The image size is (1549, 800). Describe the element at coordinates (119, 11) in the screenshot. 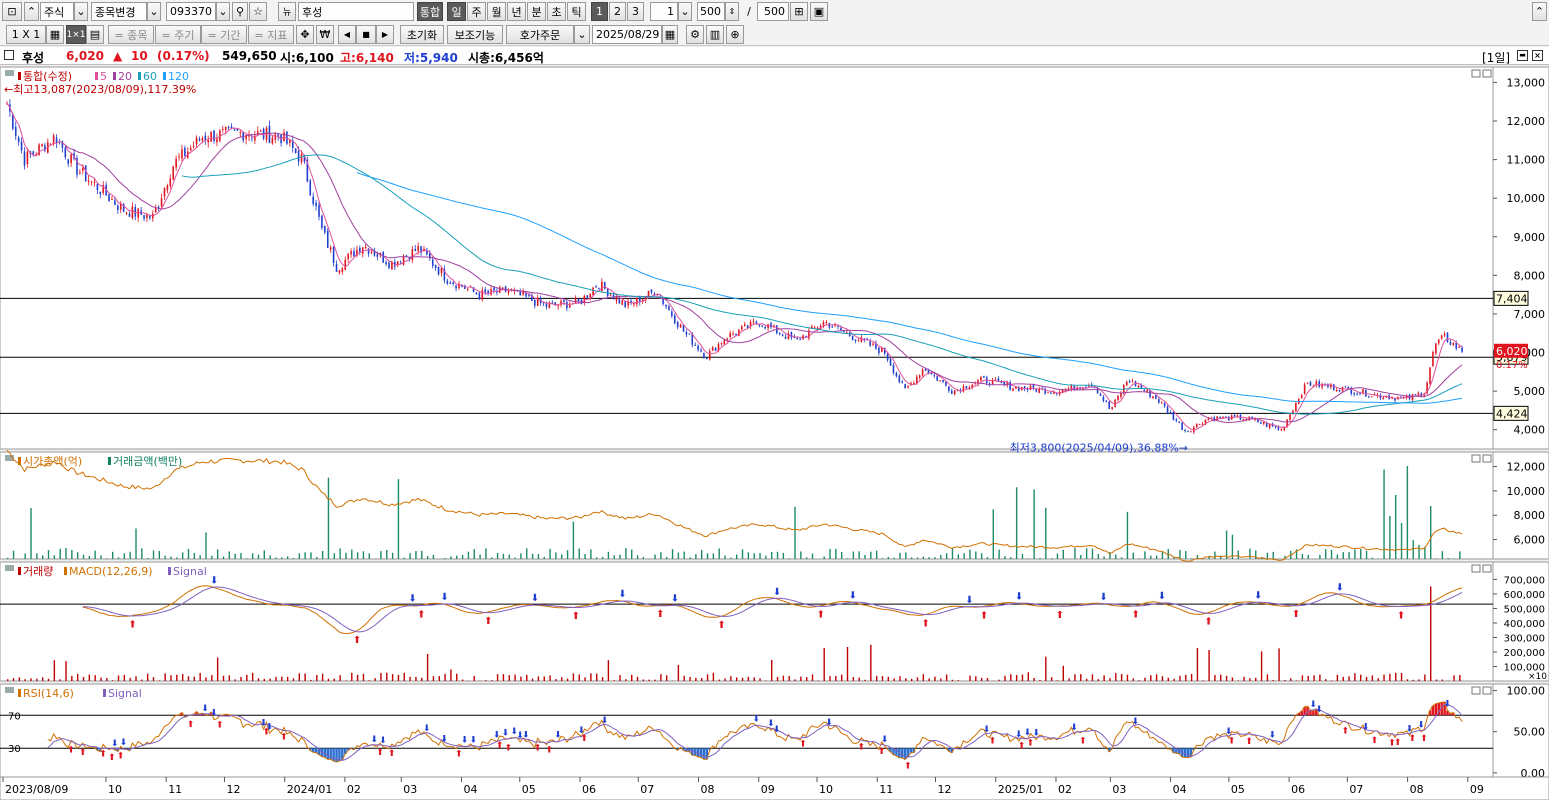

I see `stock-change-select: 종목변경` at that location.